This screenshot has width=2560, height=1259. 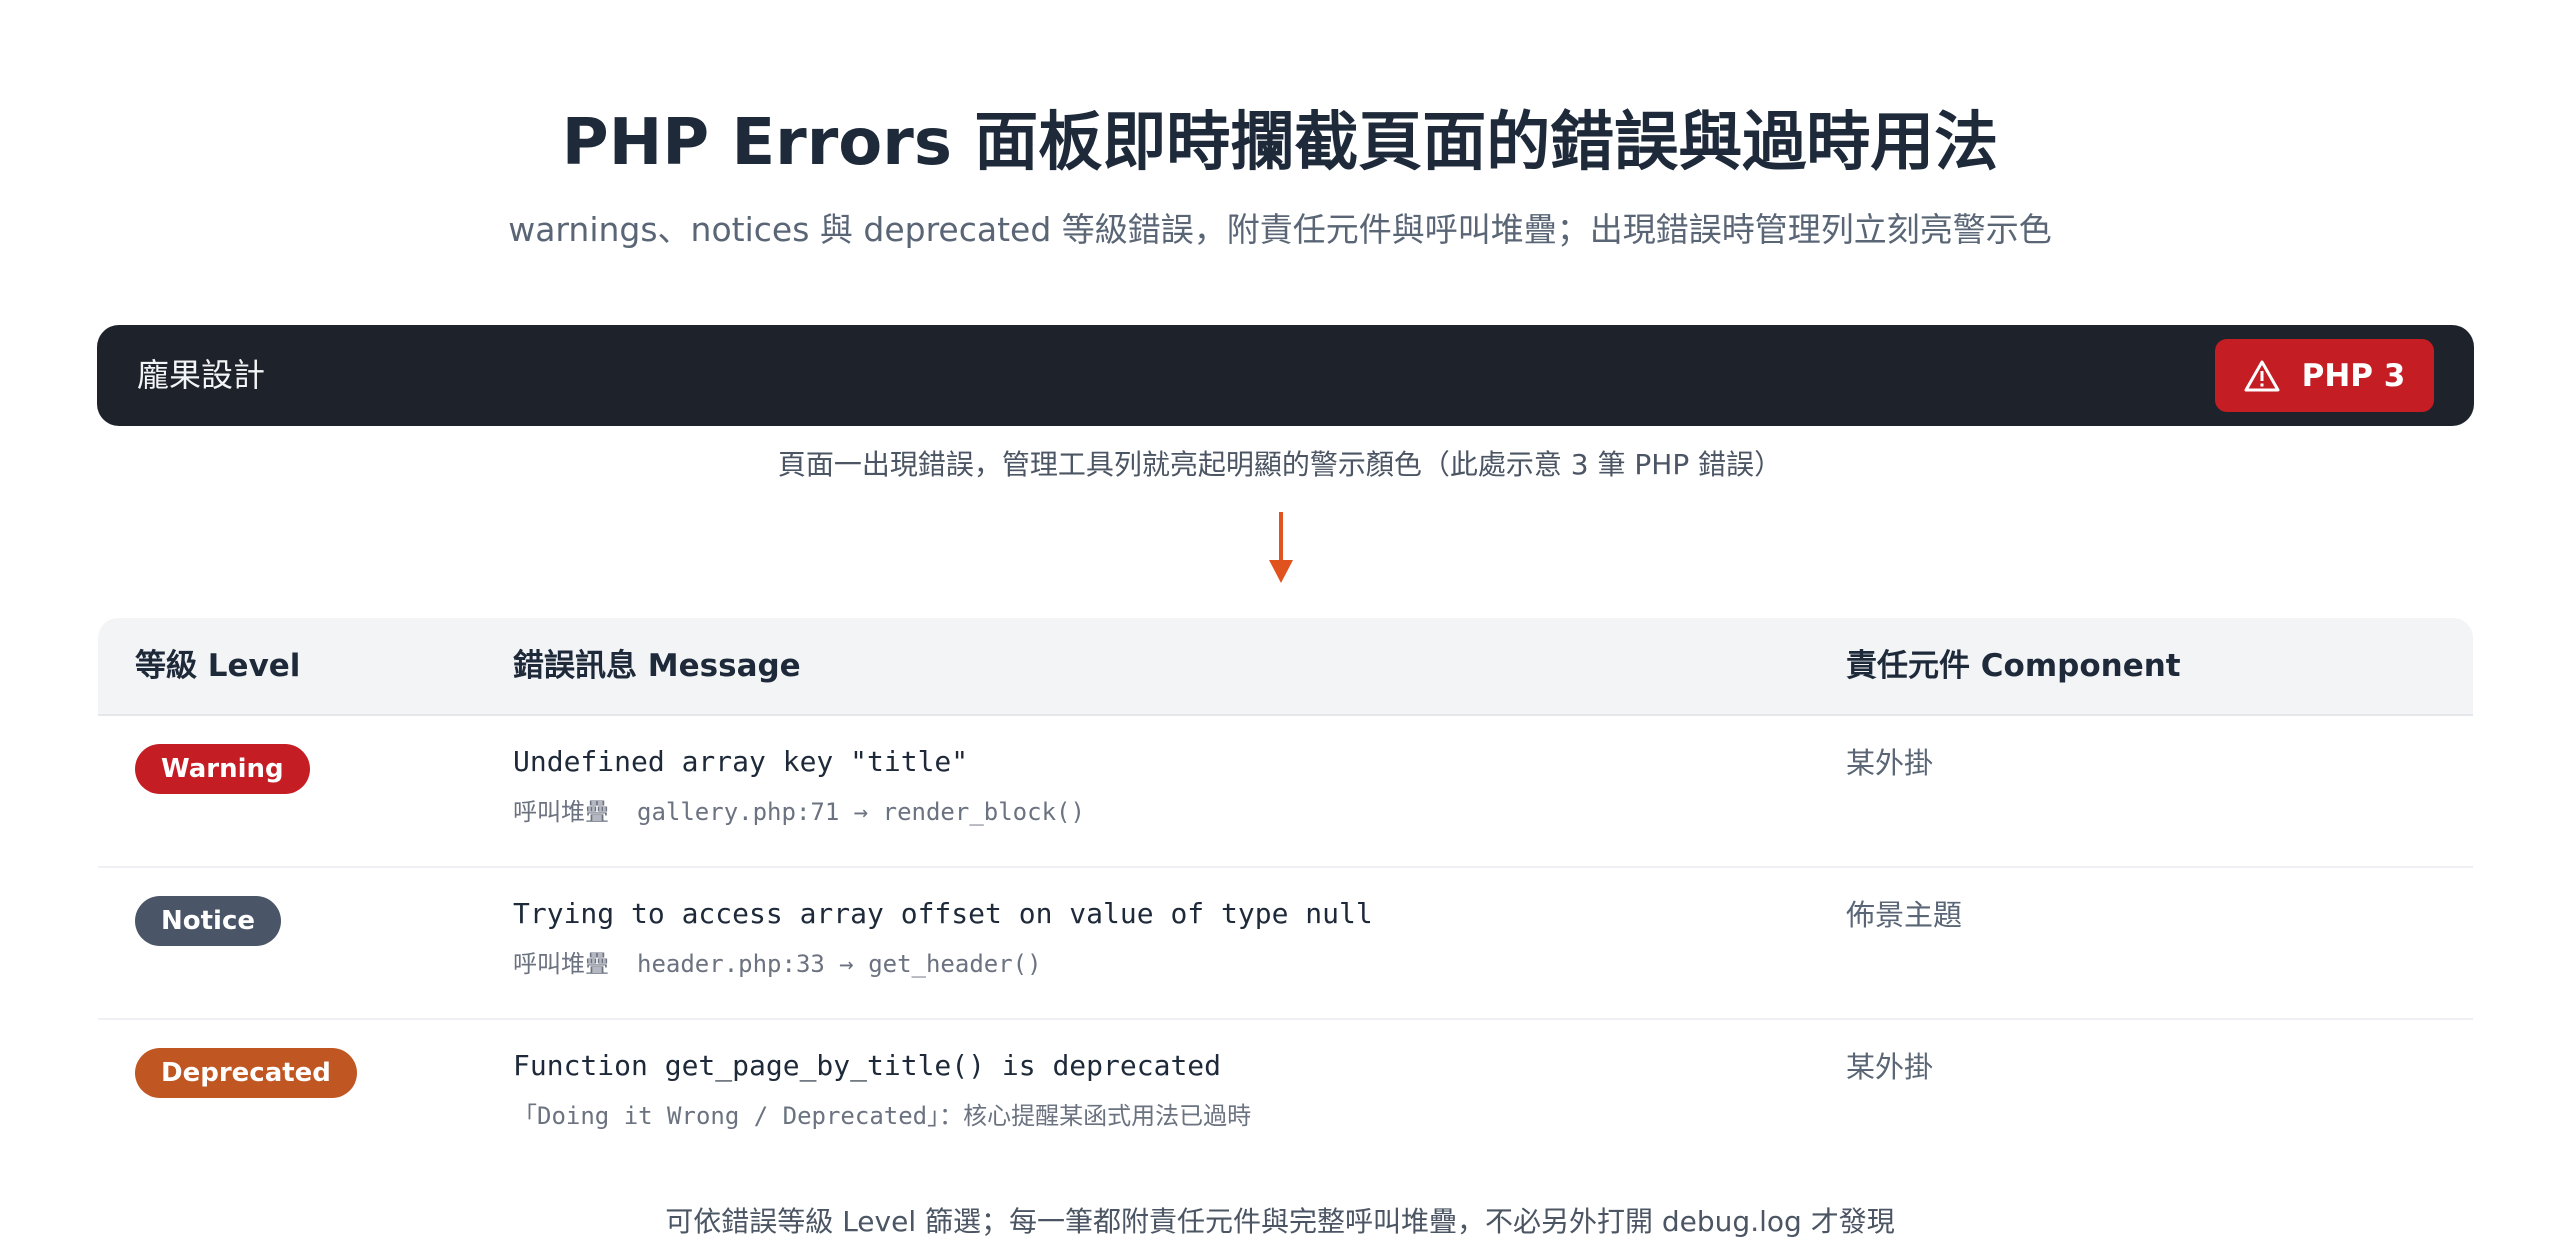 I want to click on call-stack: 呼叫堆疊 header.php:33 → get_header(), so click(x=777, y=964).